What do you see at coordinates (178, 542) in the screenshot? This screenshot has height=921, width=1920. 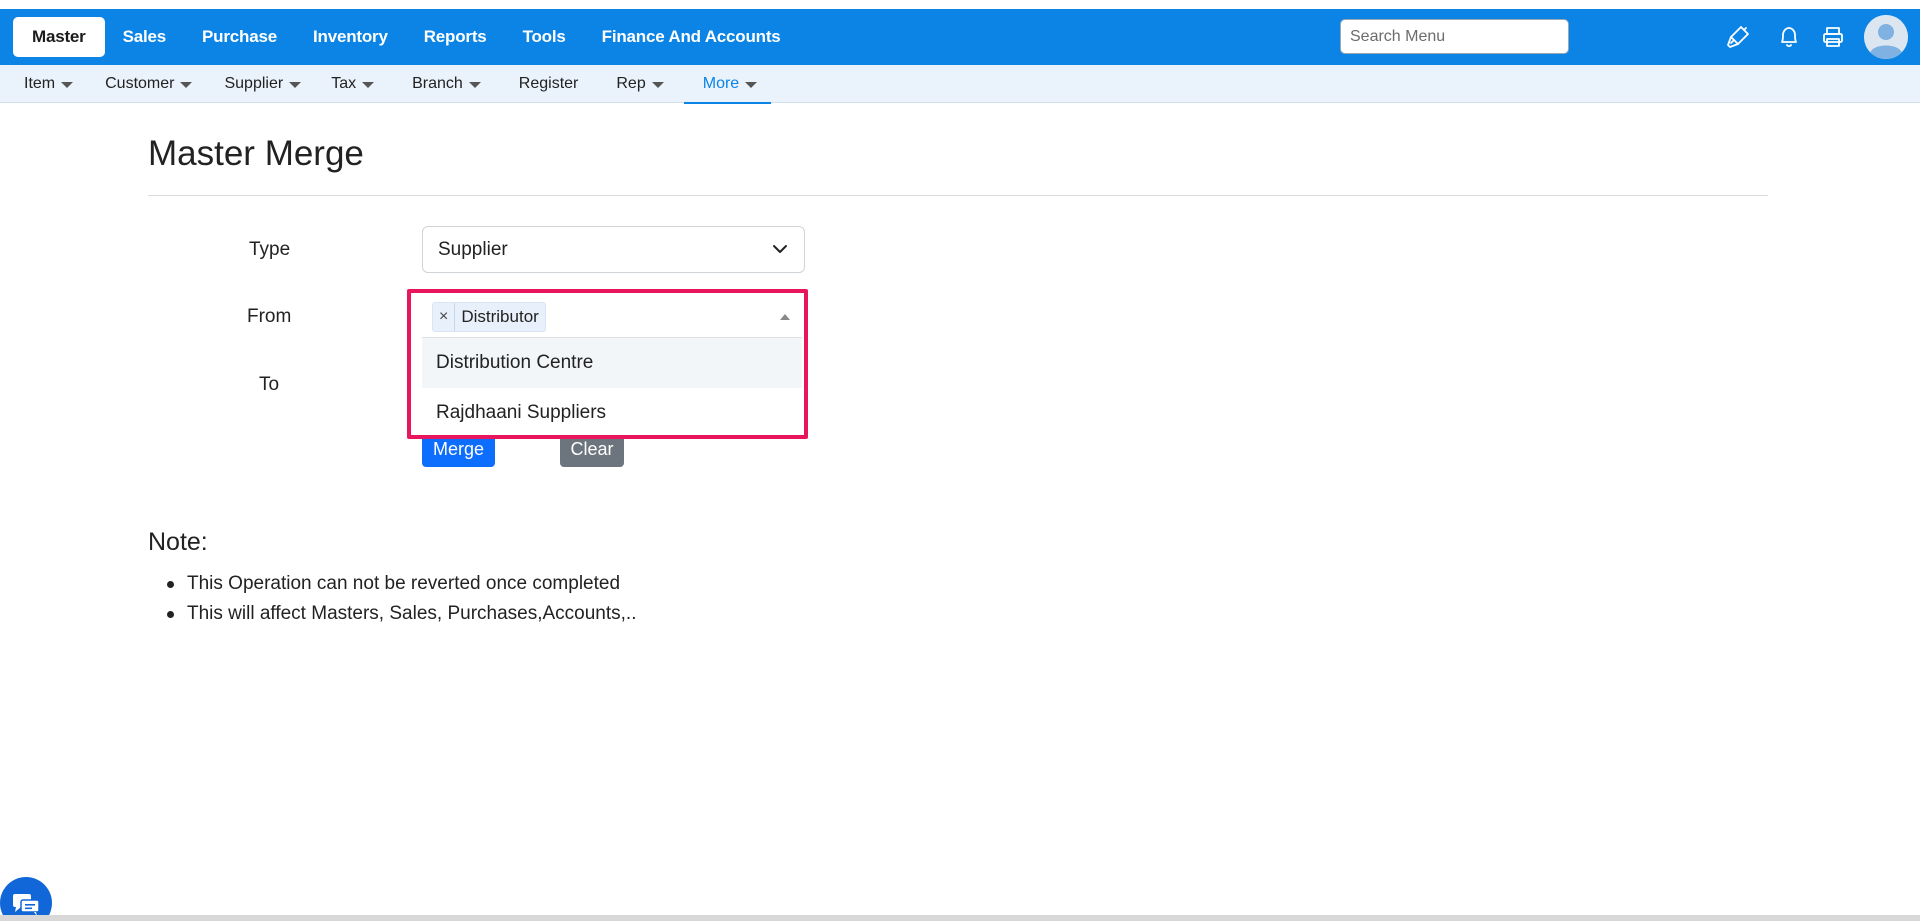 I see `note-title: Note:` at bounding box center [178, 542].